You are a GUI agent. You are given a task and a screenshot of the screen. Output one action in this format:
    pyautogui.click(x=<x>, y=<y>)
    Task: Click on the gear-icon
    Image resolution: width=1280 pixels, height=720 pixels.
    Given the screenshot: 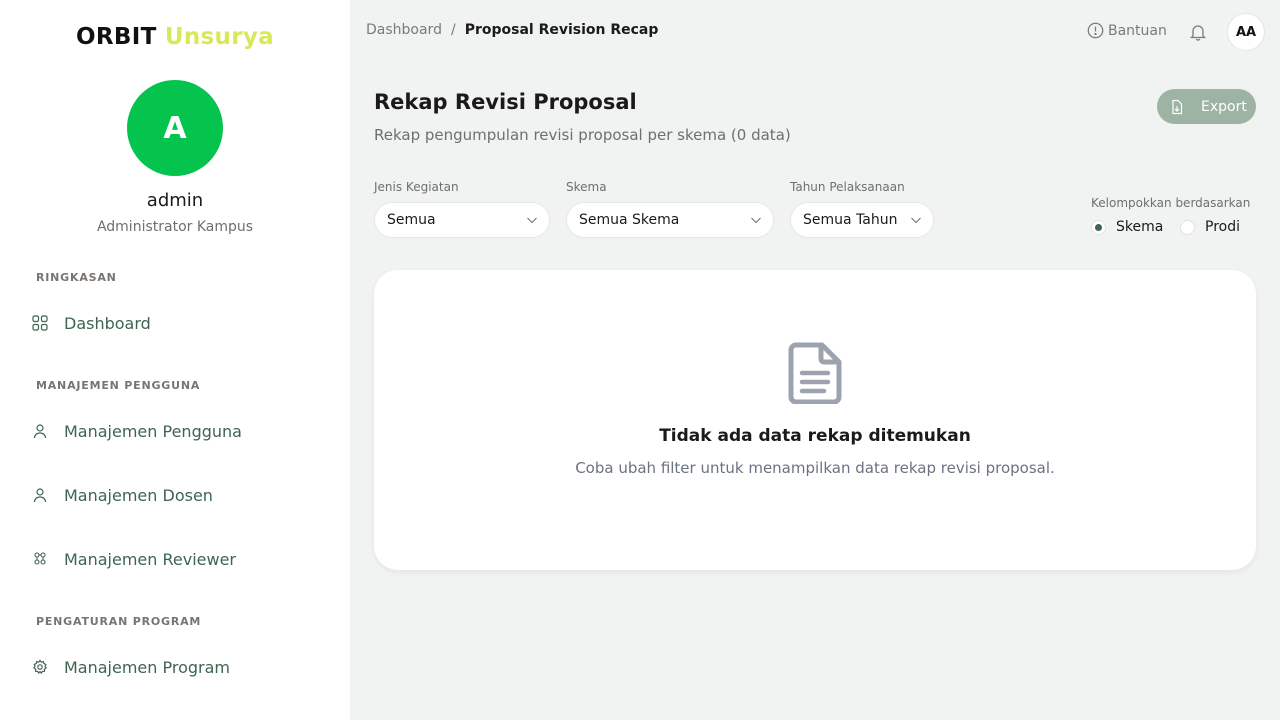 What is the action you would take?
    pyautogui.click(x=40, y=667)
    